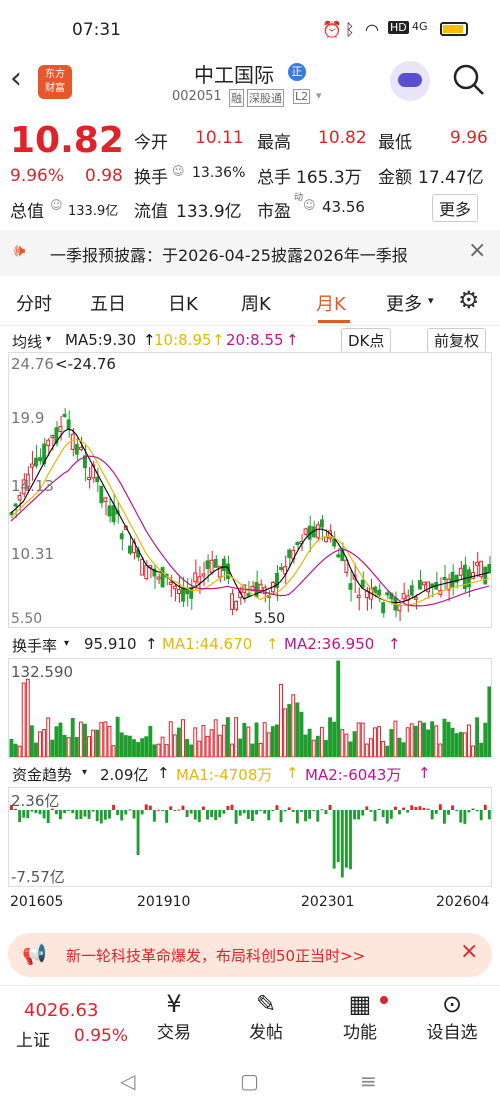  I want to click on dropdown-icon: ▾, so click(319, 95).